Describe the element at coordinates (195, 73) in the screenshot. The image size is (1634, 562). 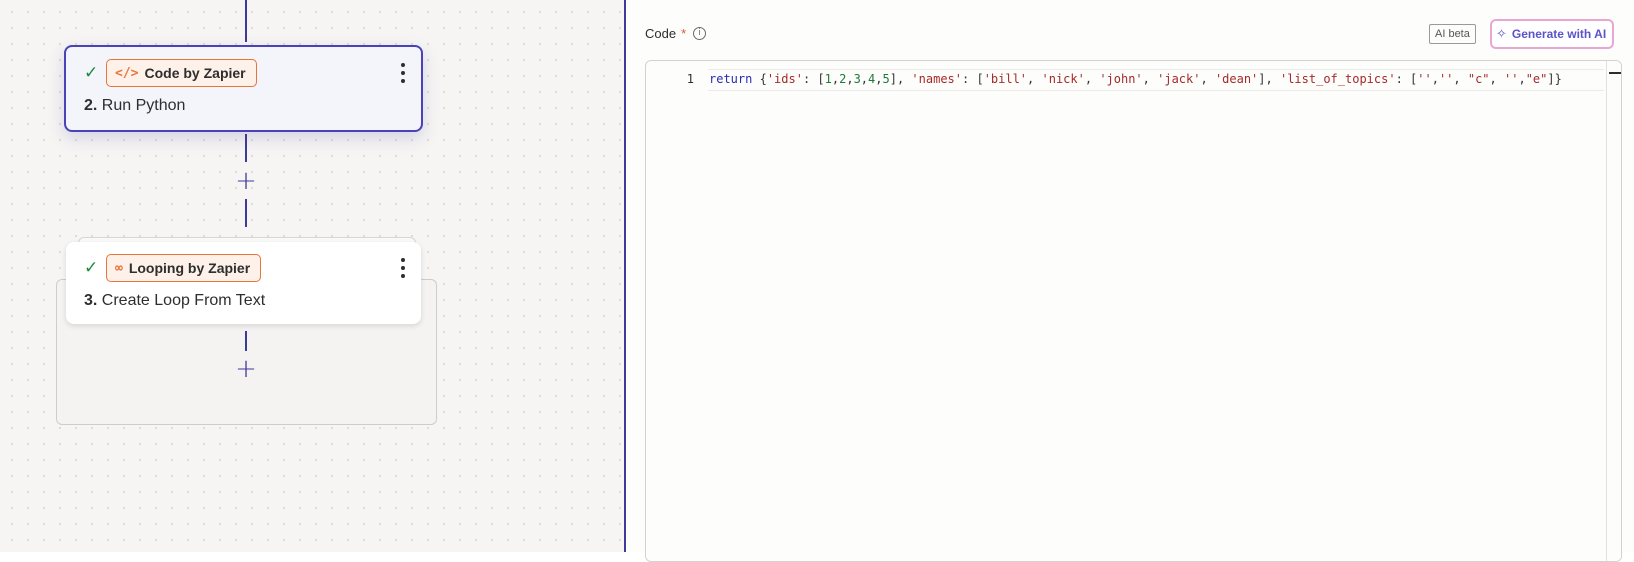
I see `app-name: Code by Zapier` at that location.